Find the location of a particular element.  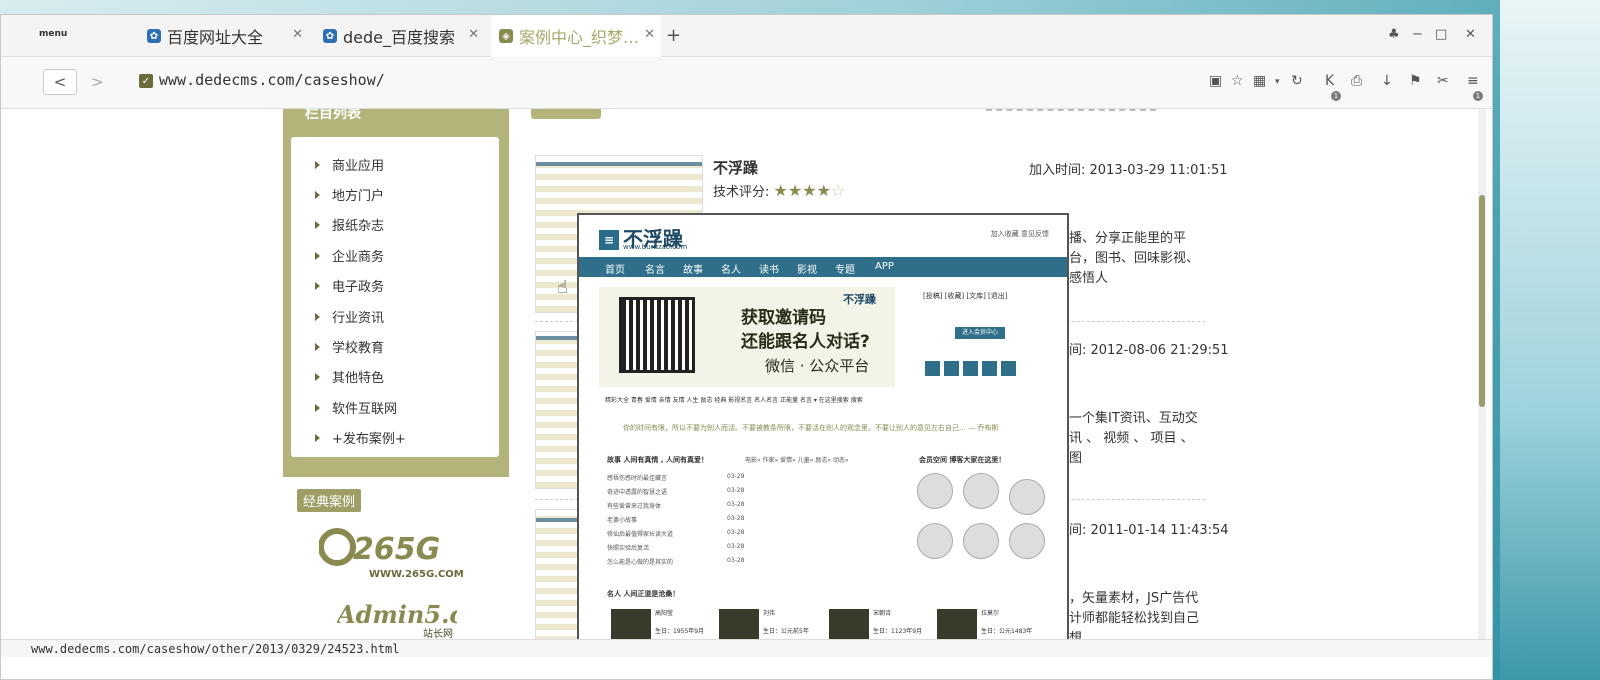

case-description: 播、分享正能里的平台，图书、回味影视、感悟人 is located at coordinates (1134, 258).